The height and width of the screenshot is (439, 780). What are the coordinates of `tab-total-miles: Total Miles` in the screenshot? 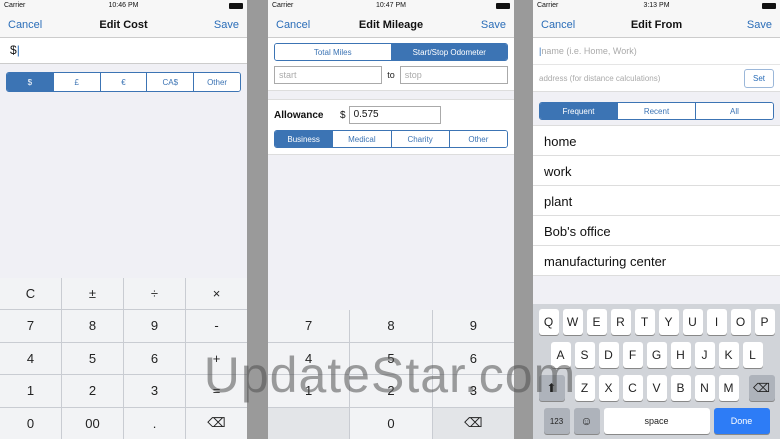 It's located at (333, 52).